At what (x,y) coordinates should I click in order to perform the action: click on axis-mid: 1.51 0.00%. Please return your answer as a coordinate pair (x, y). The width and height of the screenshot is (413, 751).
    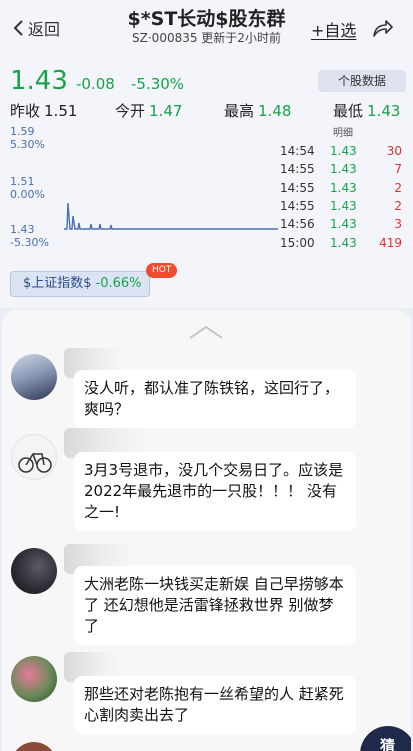
    Looking at the image, I should click on (27, 188).